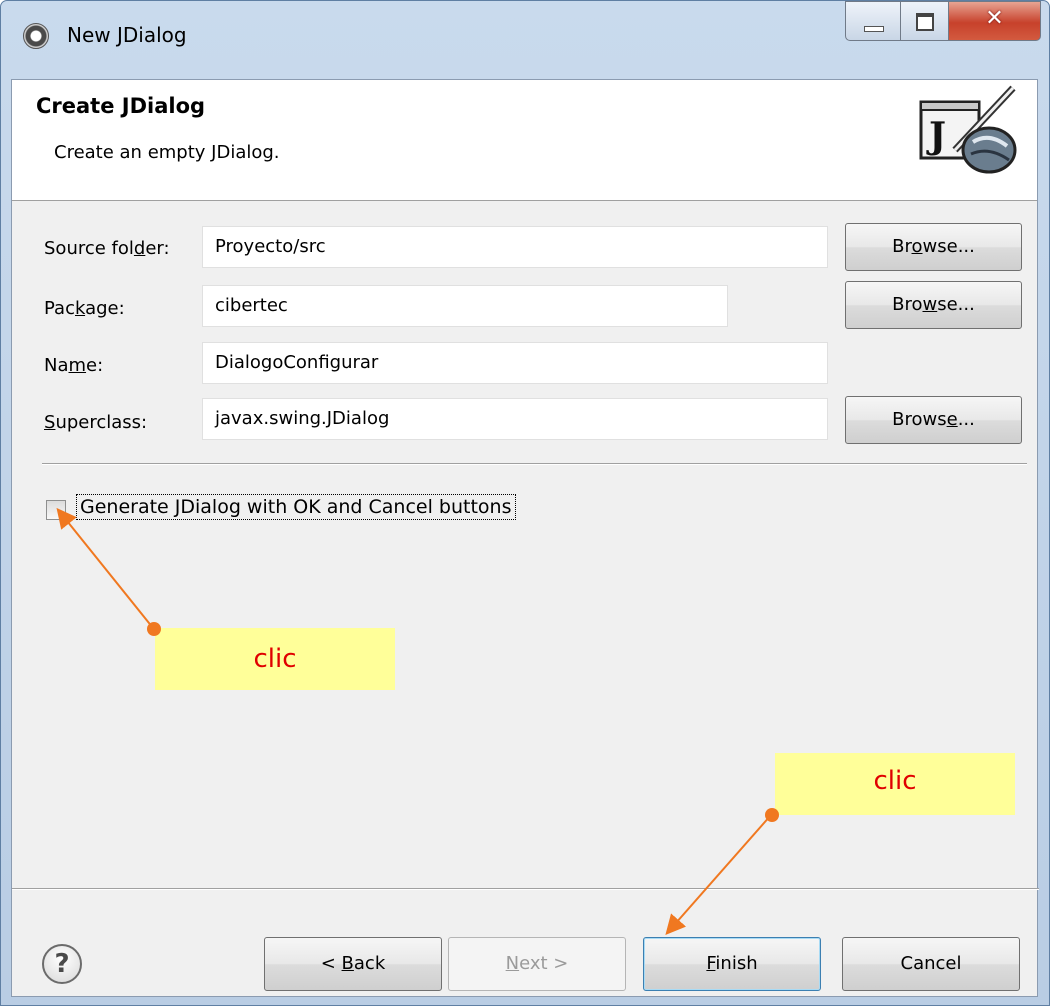  Describe the element at coordinates (121, 106) in the screenshot. I see `page-title: Create JDialog` at that location.